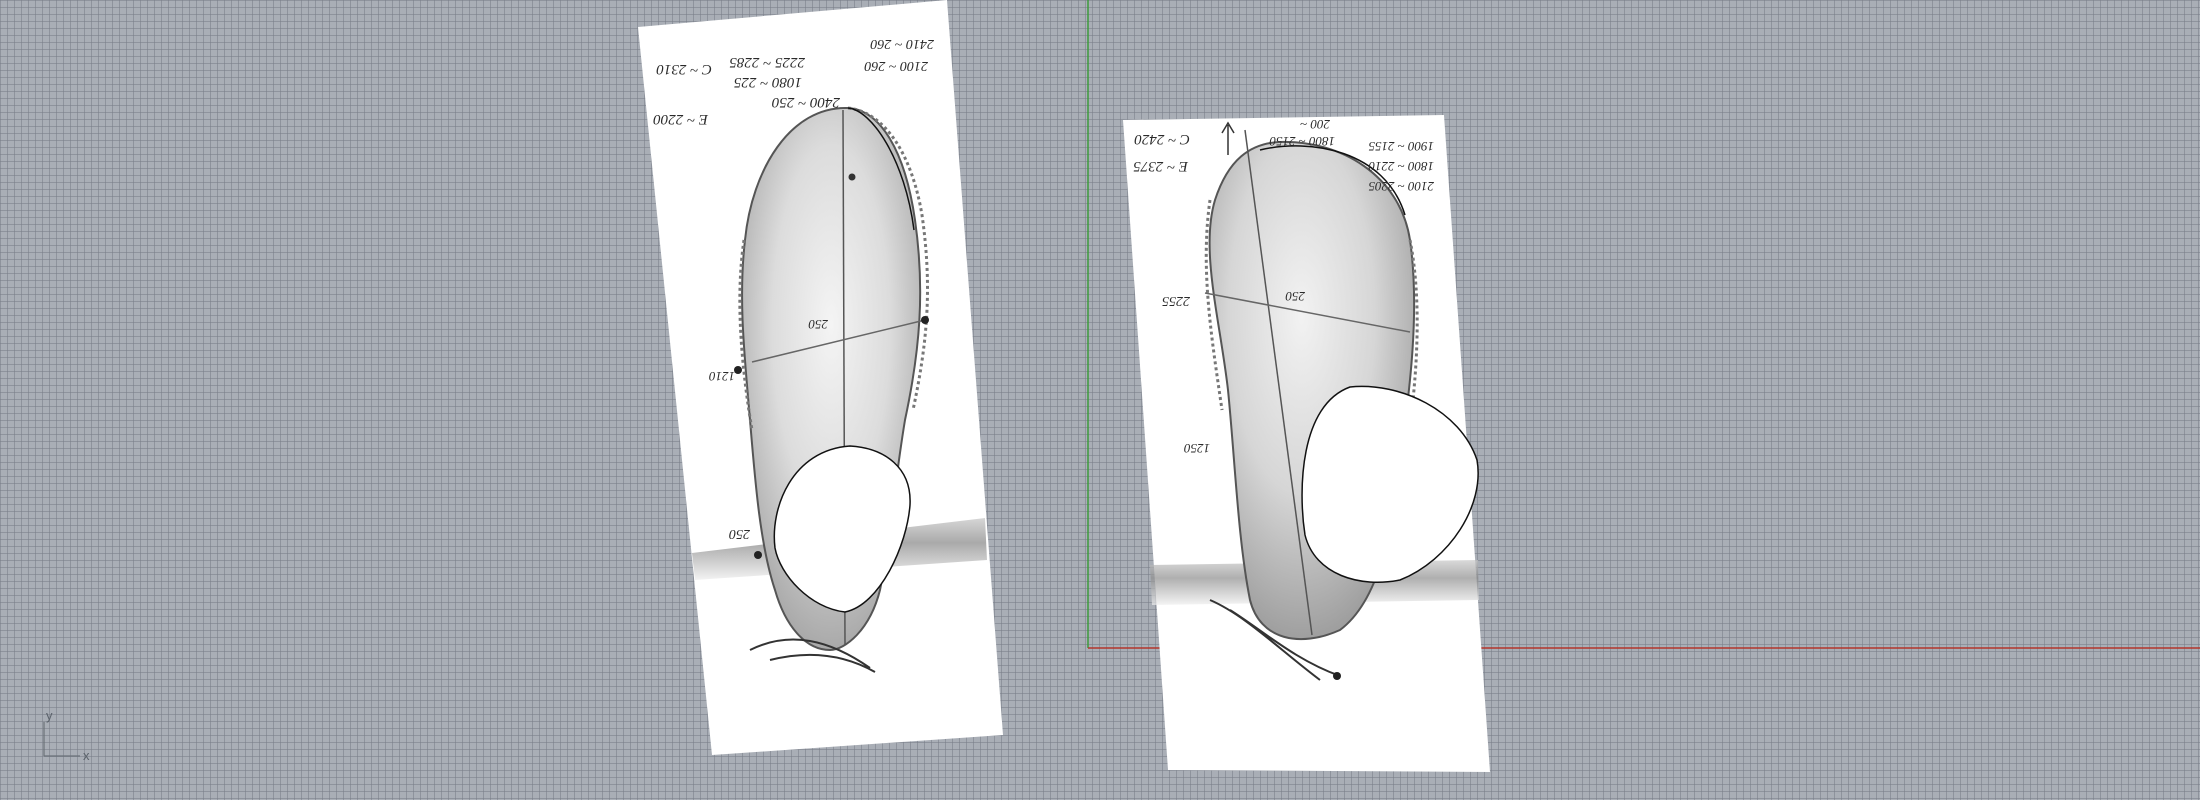  What do you see at coordinates (818, 324) in the screenshot?
I see `left-note-8: 250` at bounding box center [818, 324].